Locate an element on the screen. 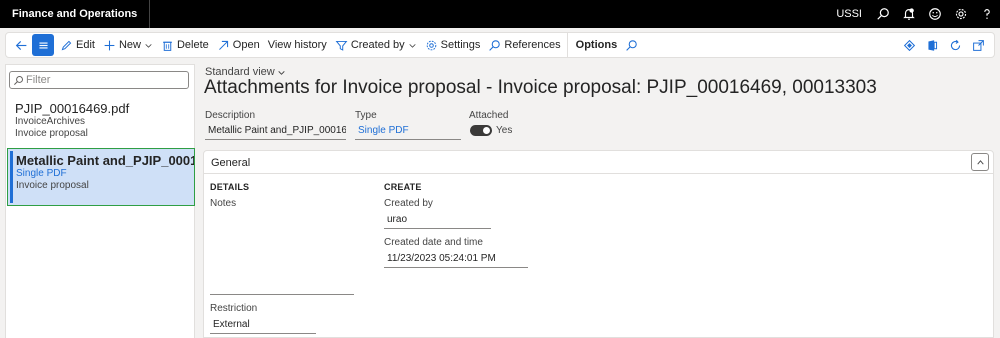 This screenshot has width=1000, height=338. back-arrow-icon is located at coordinates (21, 45).